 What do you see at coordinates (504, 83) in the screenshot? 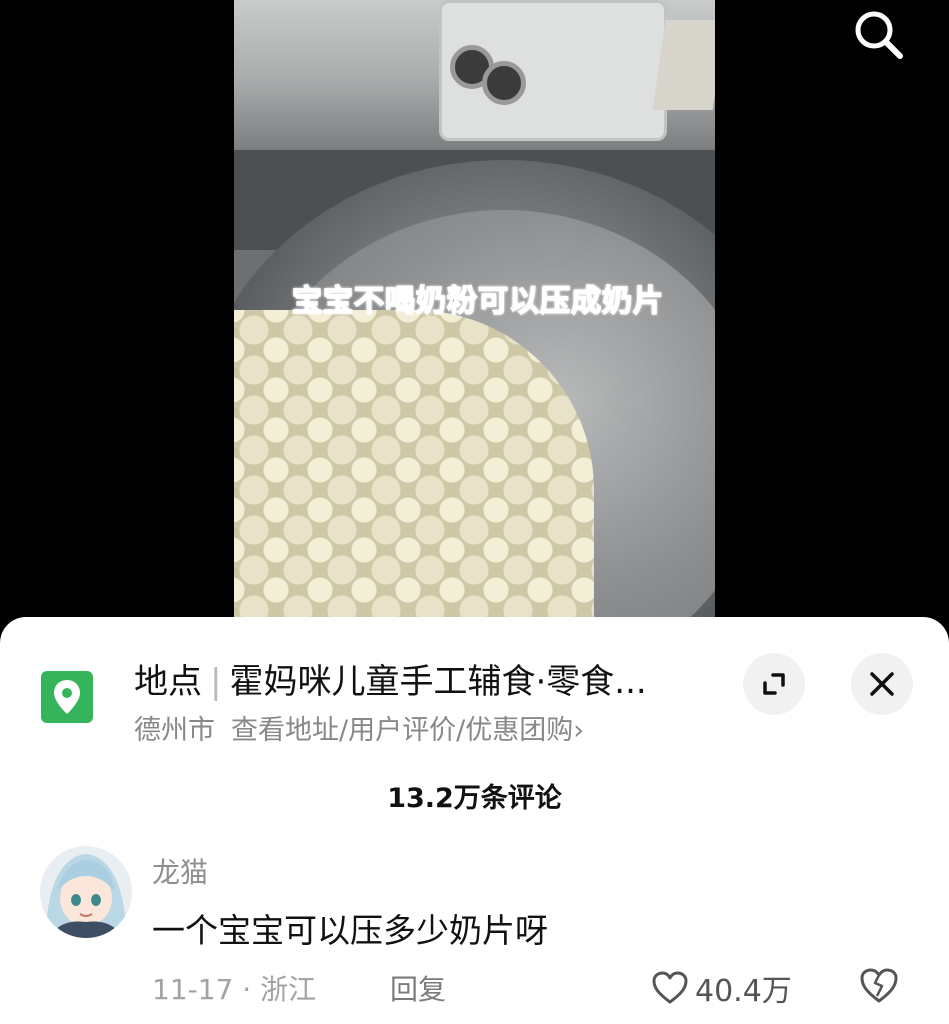
I see `video-knob` at bounding box center [504, 83].